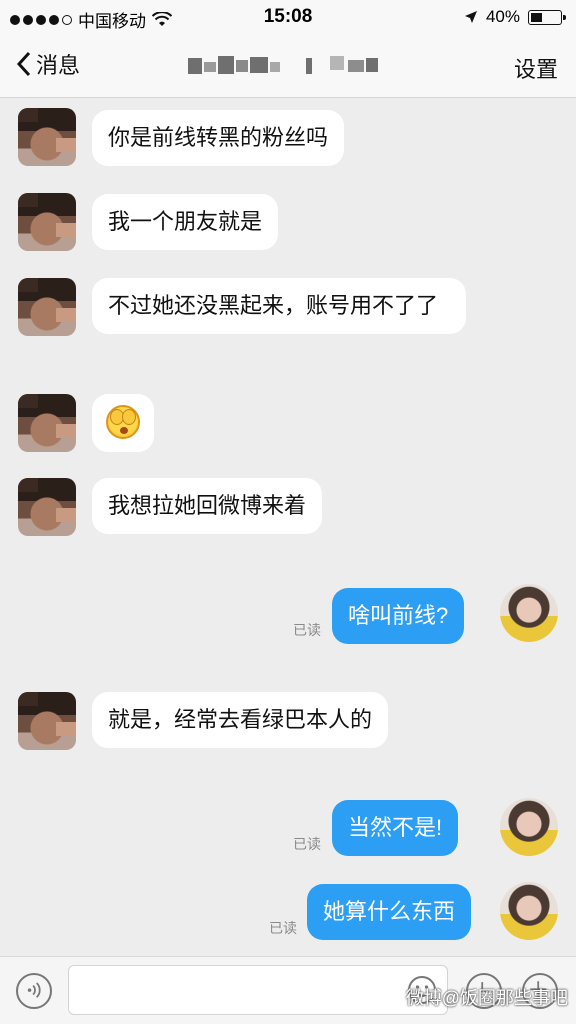 Image resolution: width=576 pixels, height=1024 pixels. I want to click on message-text: 我想拉她回微博来着, so click(207, 505).